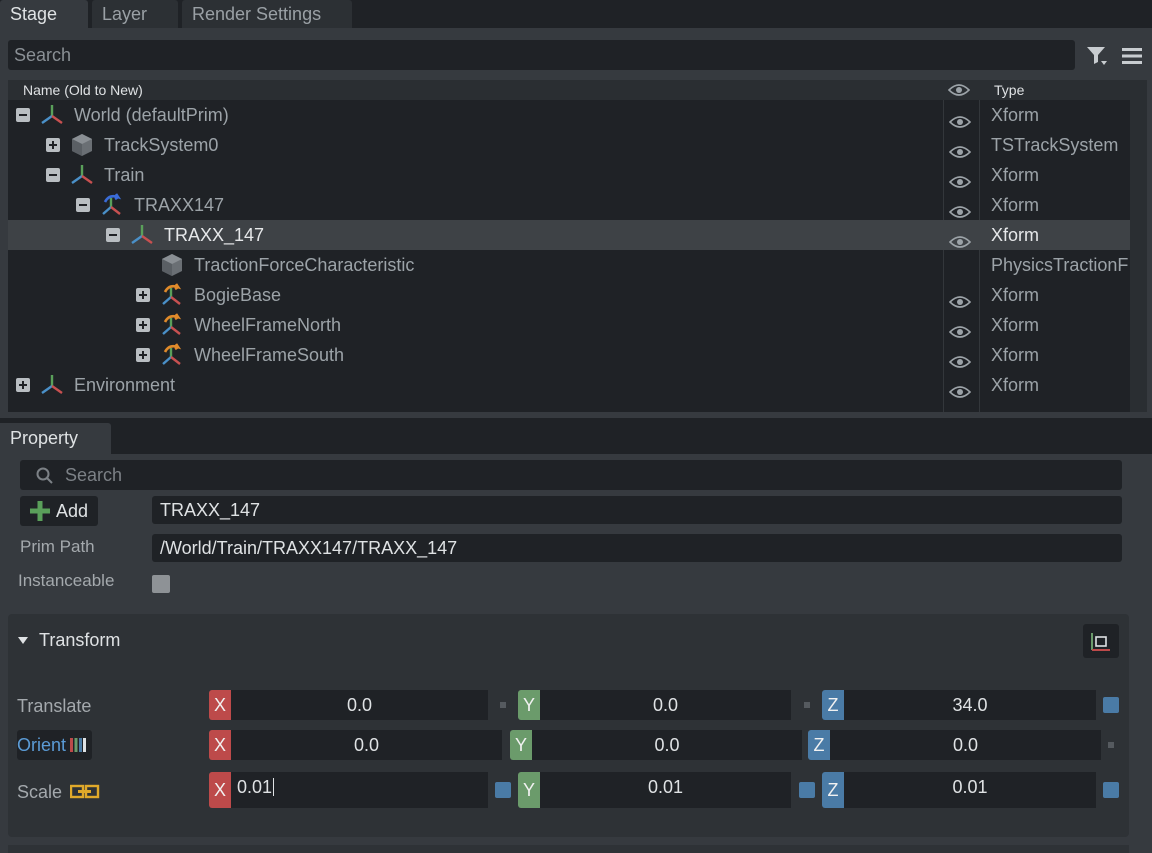 This screenshot has height=853, width=1152. I want to click on add-button: Add, so click(59, 511).